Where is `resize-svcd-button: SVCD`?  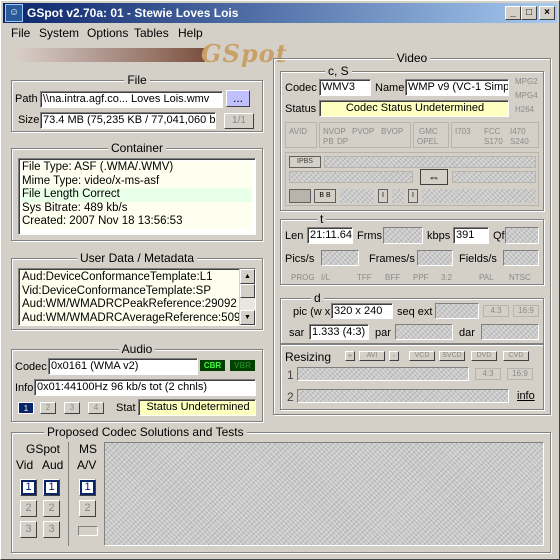
resize-svcd-button: SVCD is located at coordinates (452, 356).